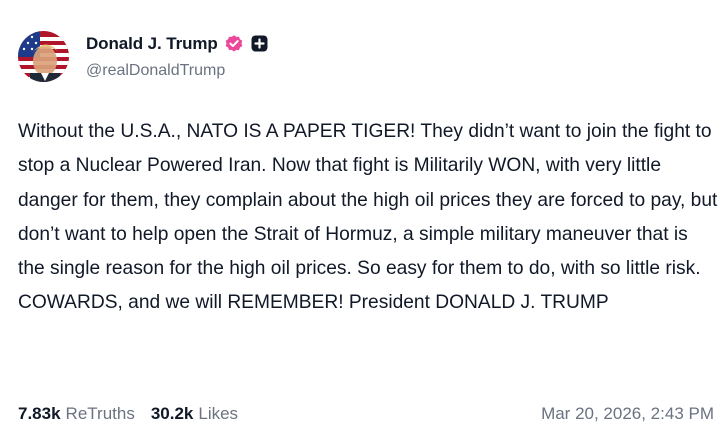  Describe the element at coordinates (627, 414) in the screenshot. I see `post-timestamp: Mar 20, 2026, 2:43 PM` at that location.